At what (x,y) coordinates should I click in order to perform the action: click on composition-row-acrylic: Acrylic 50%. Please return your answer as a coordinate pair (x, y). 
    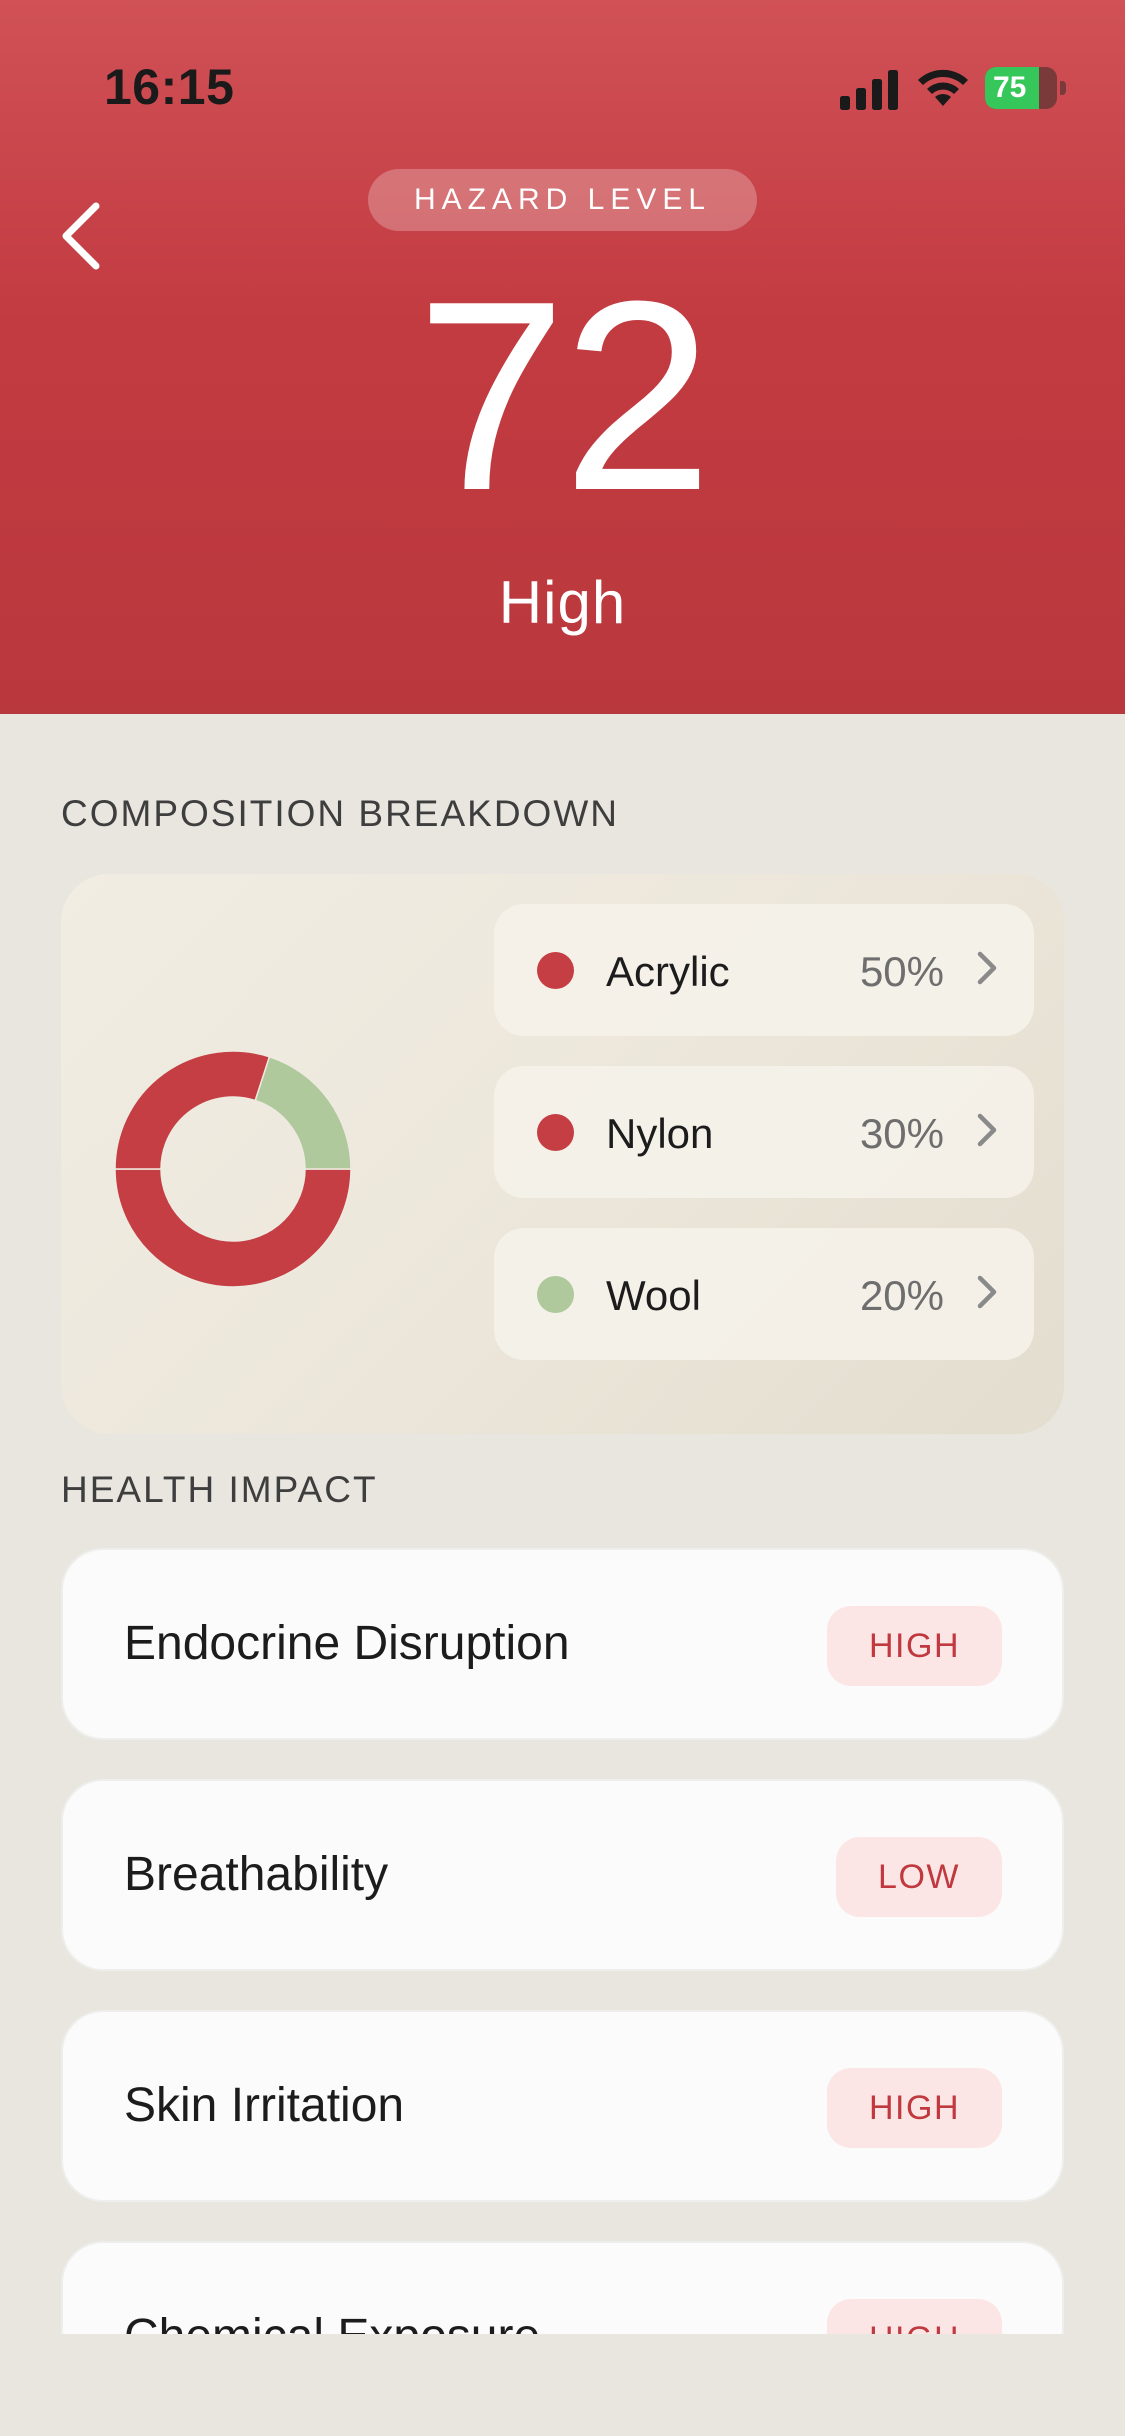
    Looking at the image, I should click on (764, 970).